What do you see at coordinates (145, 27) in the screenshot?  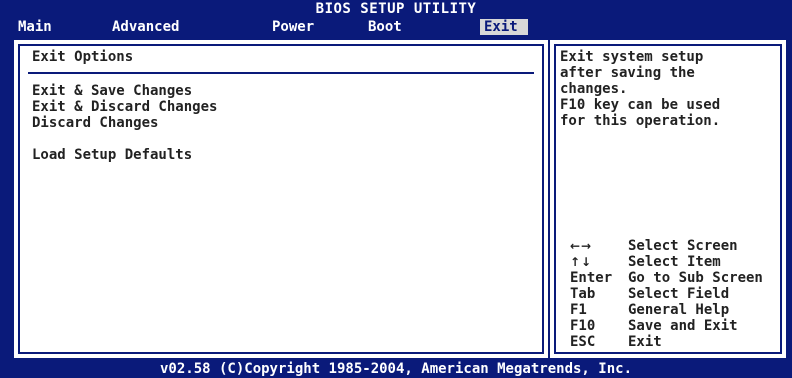 I see `tab-advanced: Advanced` at bounding box center [145, 27].